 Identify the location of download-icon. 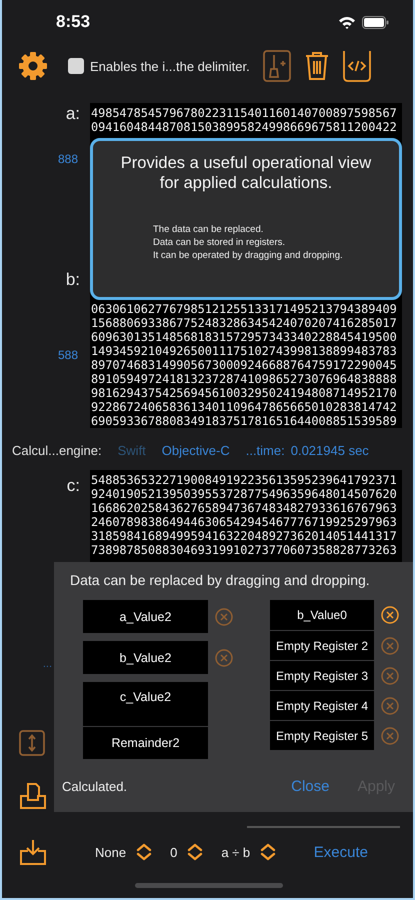
(33, 852).